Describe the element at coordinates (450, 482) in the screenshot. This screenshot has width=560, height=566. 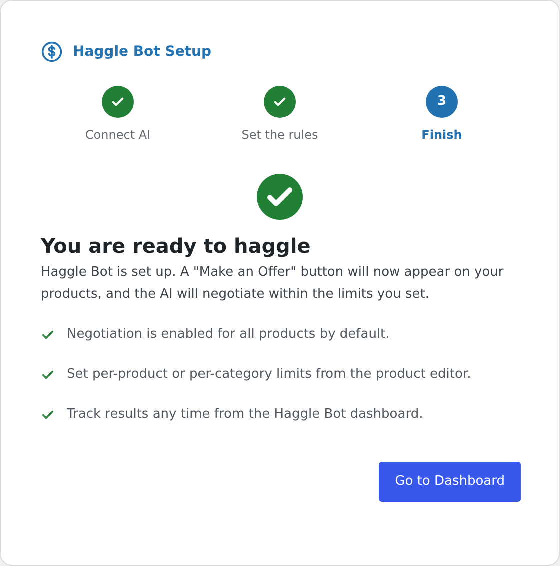
I see `dashboard-button: Go to Dashboard` at that location.